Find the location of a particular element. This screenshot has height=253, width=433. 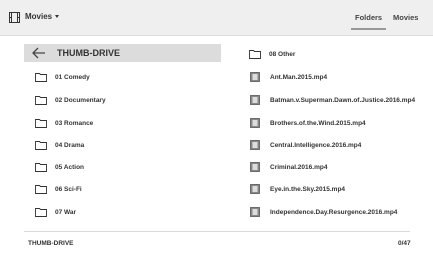

video-file-item: Central.Intelligence.2016.mp4 is located at coordinates (305, 145).